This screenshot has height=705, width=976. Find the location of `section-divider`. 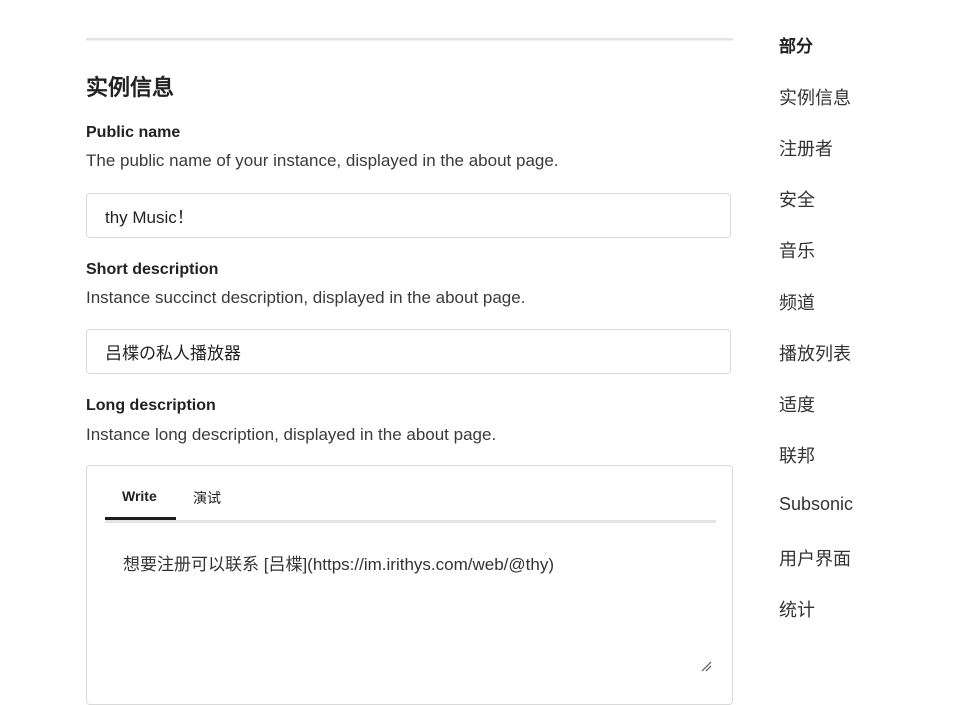

section-divider is located at coordinates (409, 39).